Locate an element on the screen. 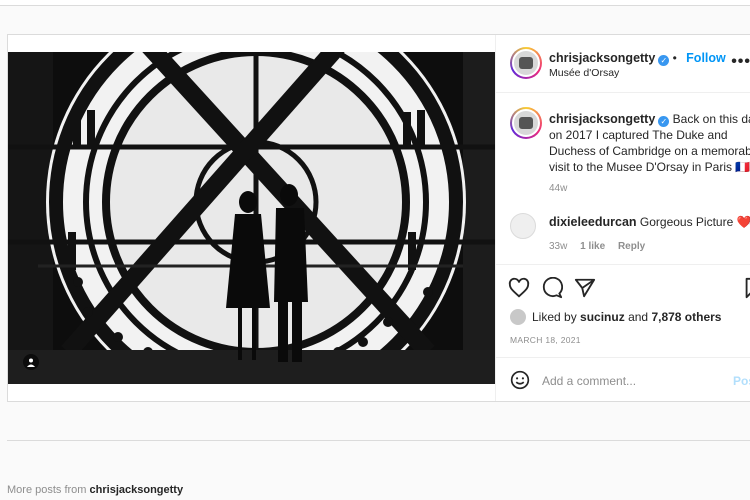 This screenshot has height=500, width=750. comment-likes: 1 like is located at coordinates (592, 246).